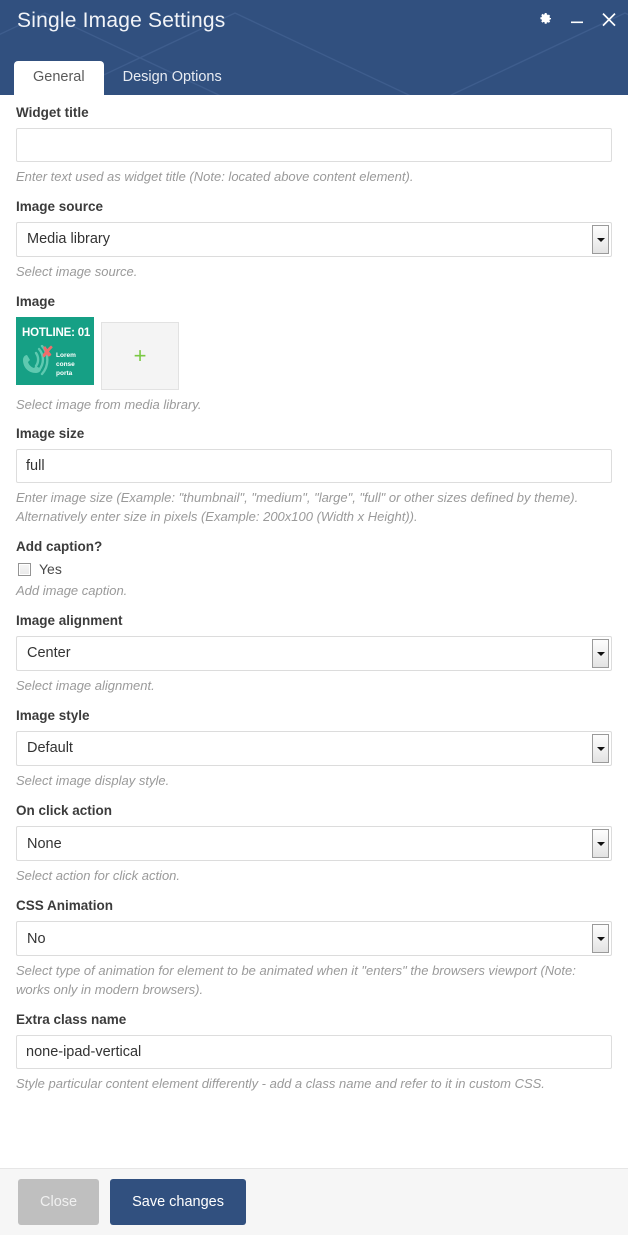  Describe the element at coordinates (98, 876) in the screenshot. I see `on-click-action-desc: Select action for click action.` at that location.